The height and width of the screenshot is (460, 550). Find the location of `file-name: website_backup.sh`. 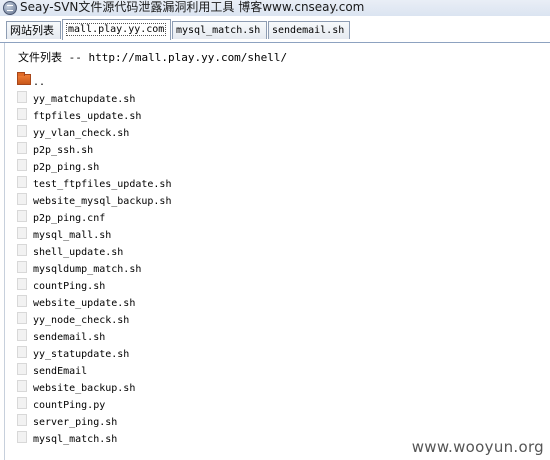

file-name: website_backup.sh is located at coordinates (84, 388).